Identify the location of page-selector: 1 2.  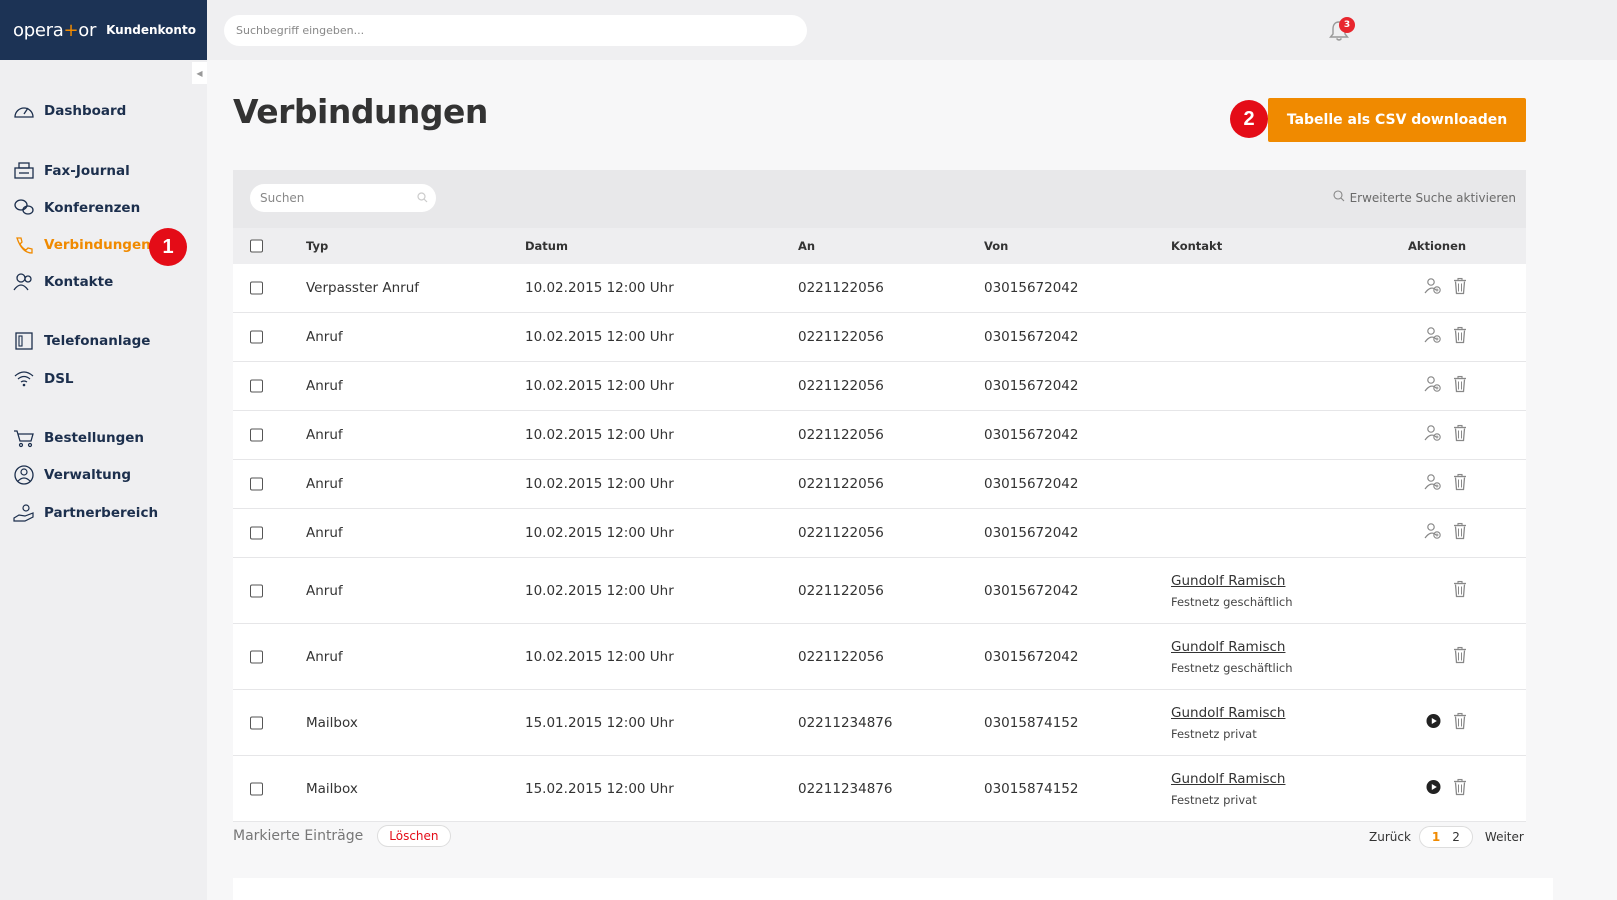
(1445, 837).